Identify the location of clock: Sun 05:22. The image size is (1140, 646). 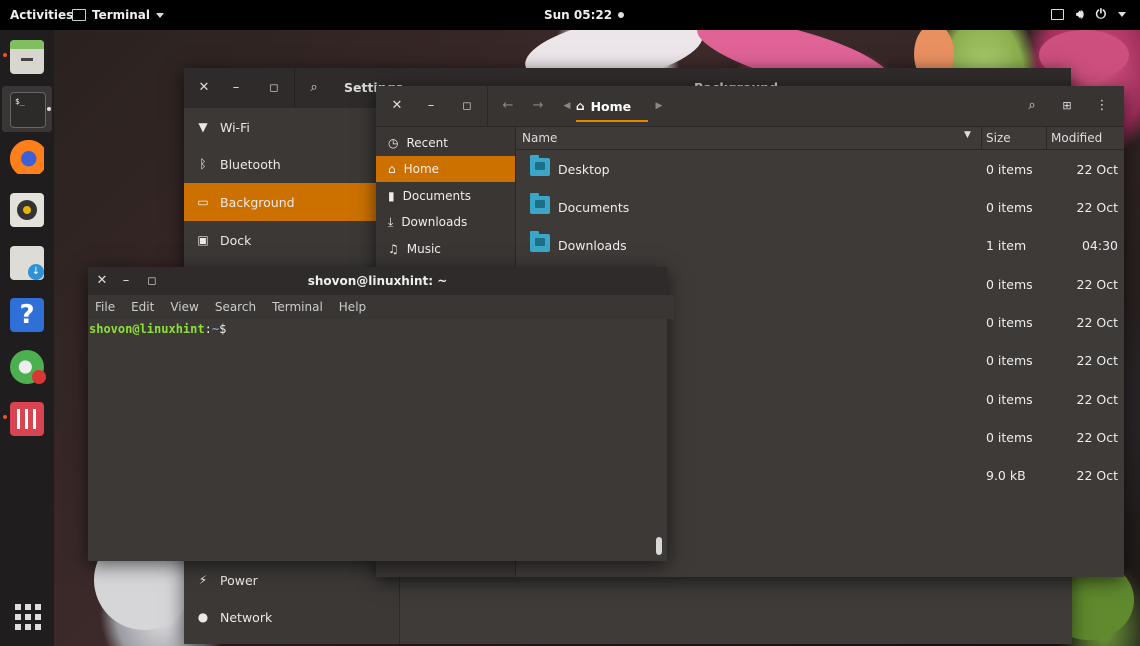
(584, 15).